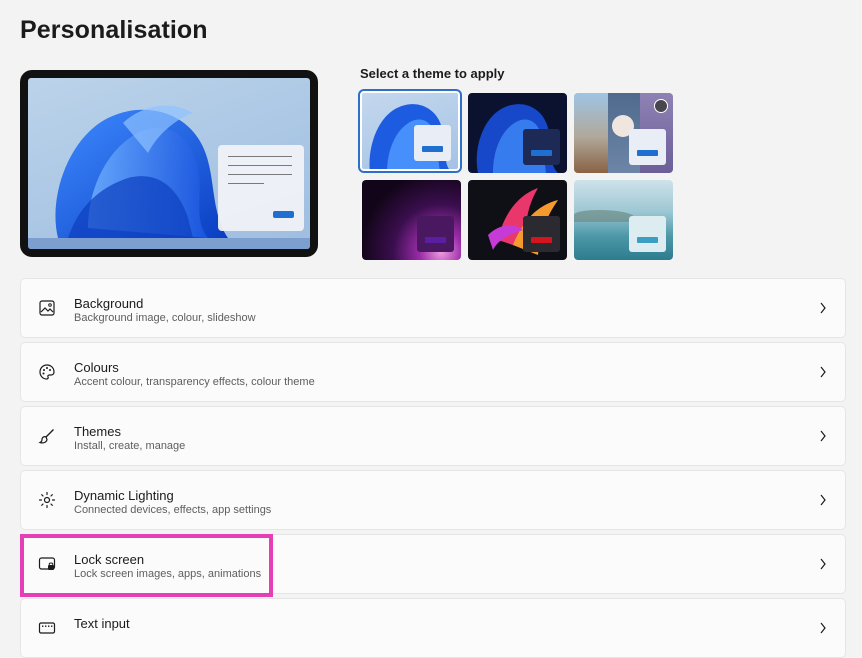 The image size is (862, 658). Describe the element at coordinates (130, 446) in the screenshot. I see `settings-row-subtitle: Install, create, manage` at that location.